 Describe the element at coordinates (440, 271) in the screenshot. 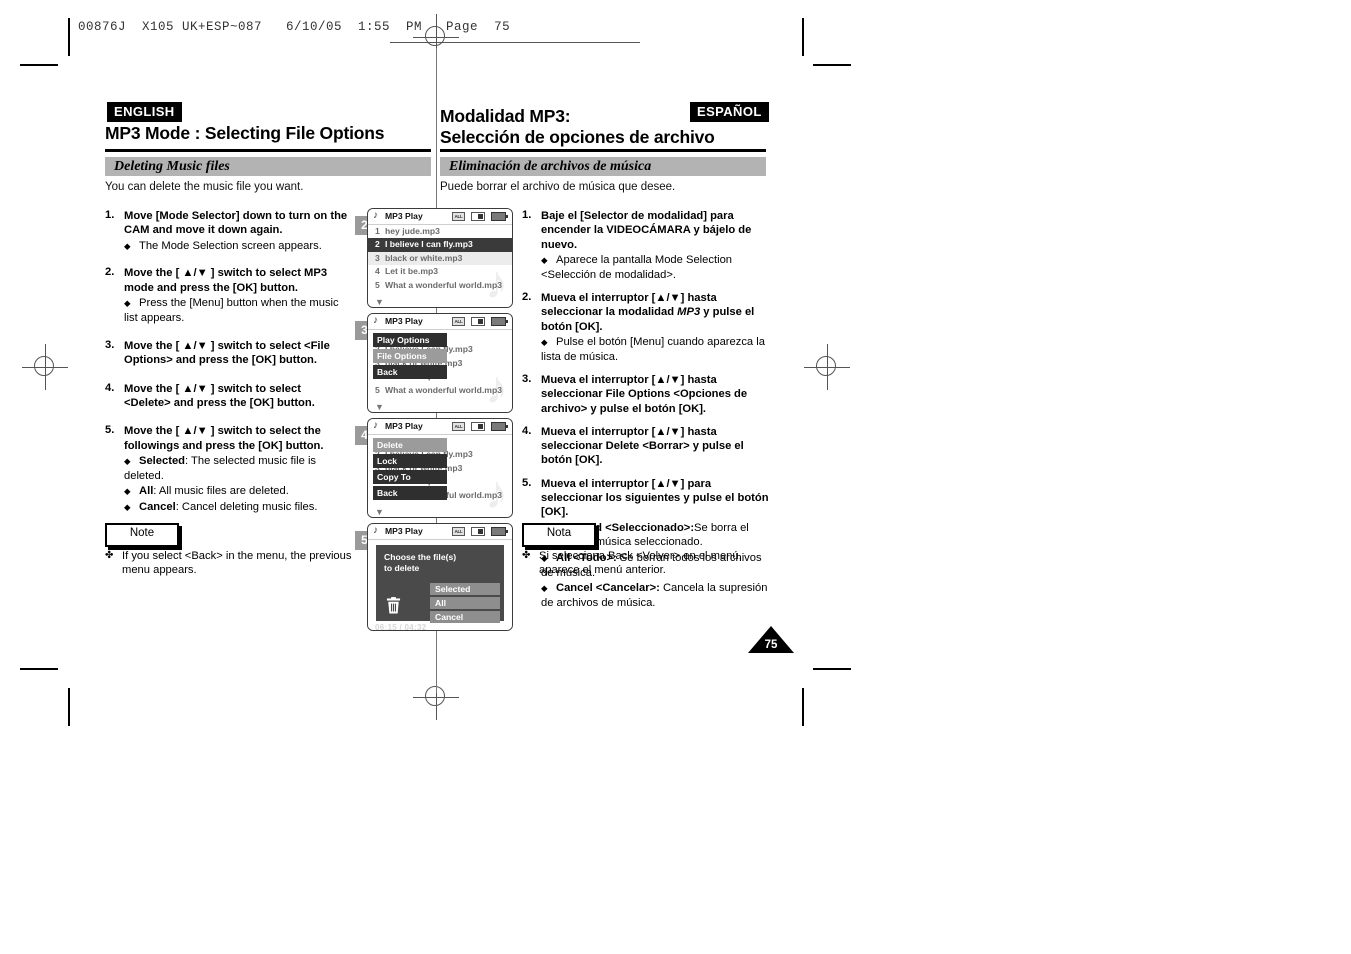

I see `track-row: 4 Let it be.mp3` at that location.